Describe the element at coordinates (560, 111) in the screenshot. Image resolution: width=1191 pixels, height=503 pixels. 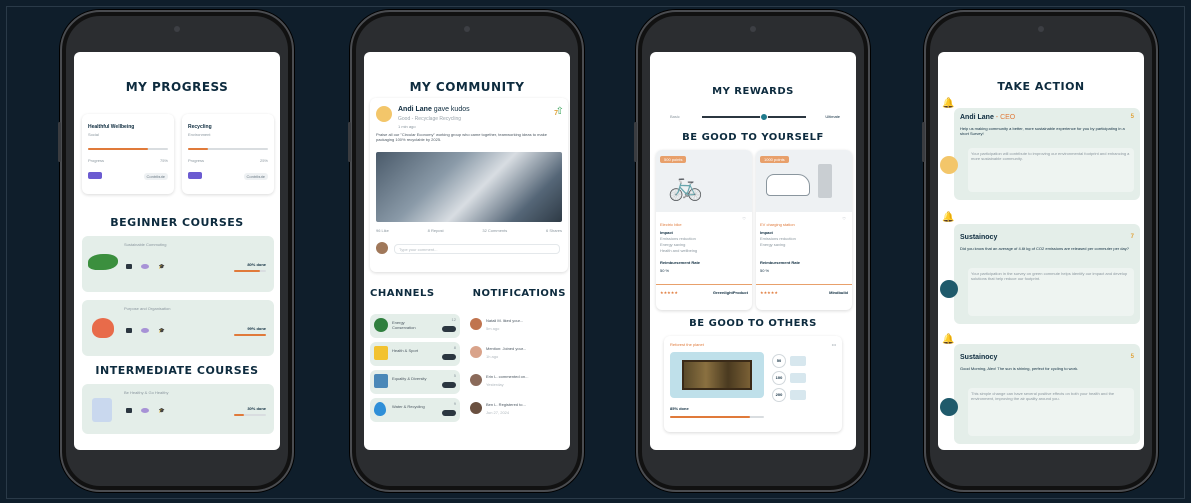
I see `upvote-icon: ⇧` at that location.